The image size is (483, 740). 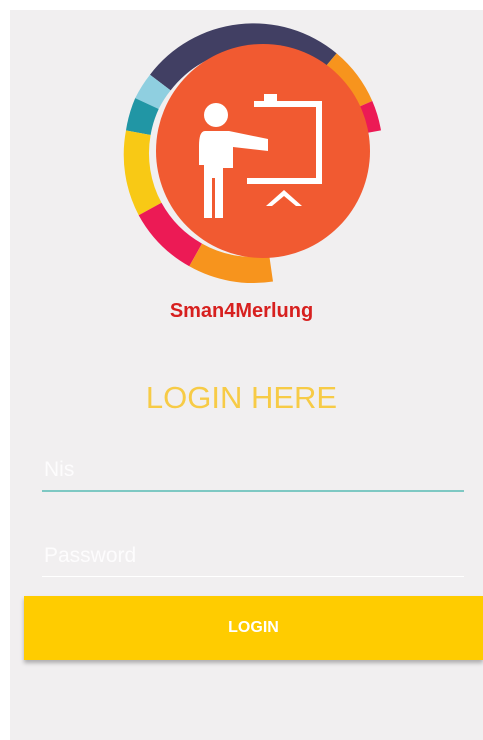 I want to click on logo-center-circle, so click(x=263, y=151).